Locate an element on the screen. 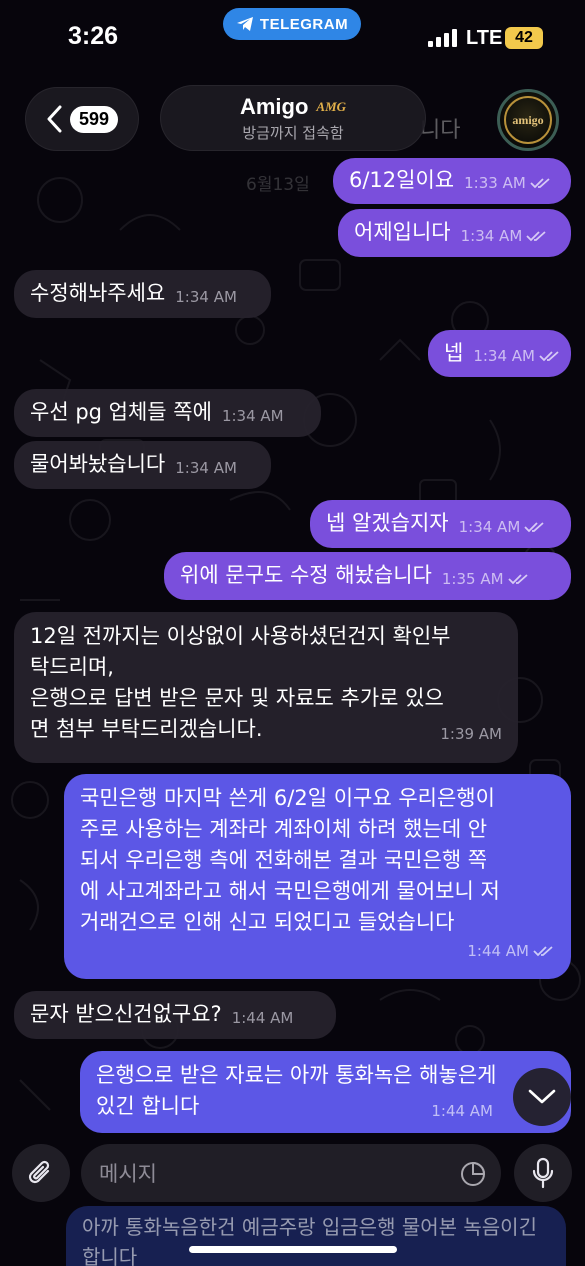 The image size is (585, 1266). status-bar: 3:26 TELEGRAM LTE 42 is located at coordinates (292, 40).